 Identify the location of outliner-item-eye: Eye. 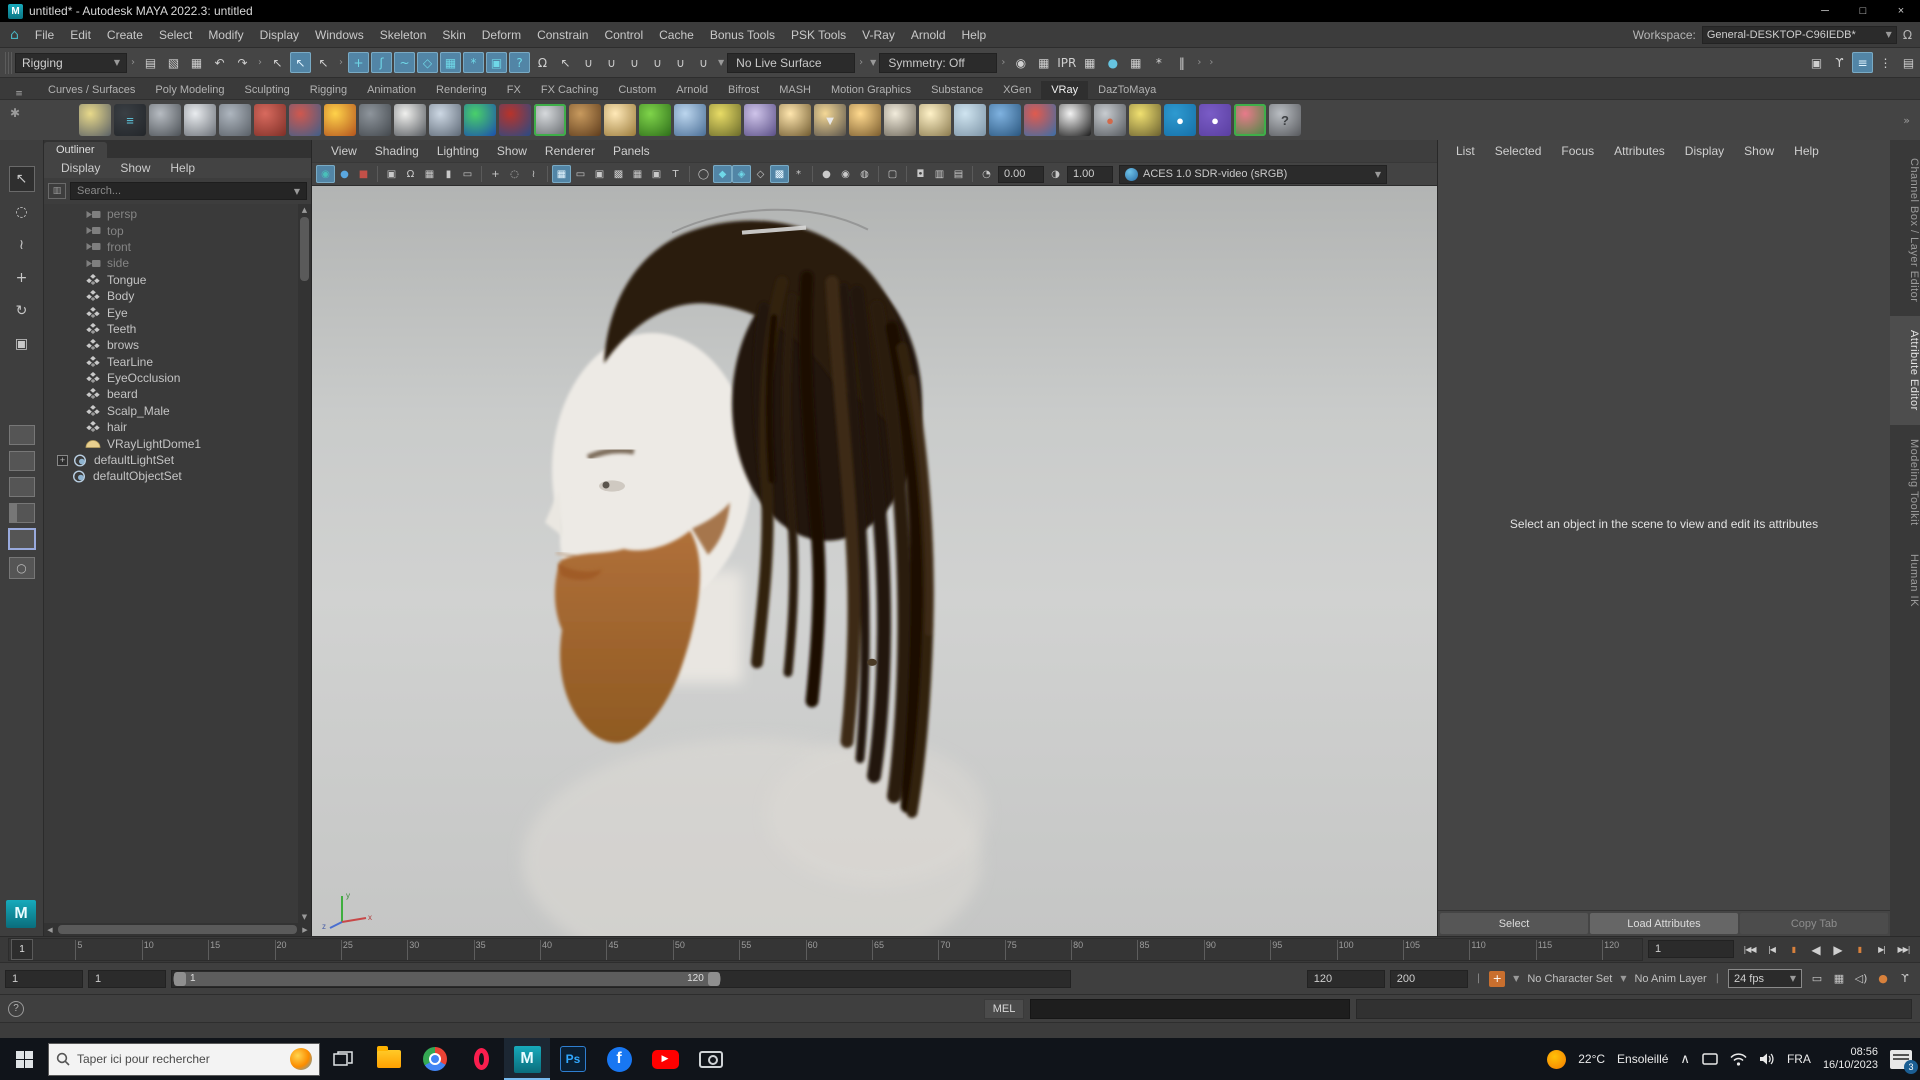
(171, 312).